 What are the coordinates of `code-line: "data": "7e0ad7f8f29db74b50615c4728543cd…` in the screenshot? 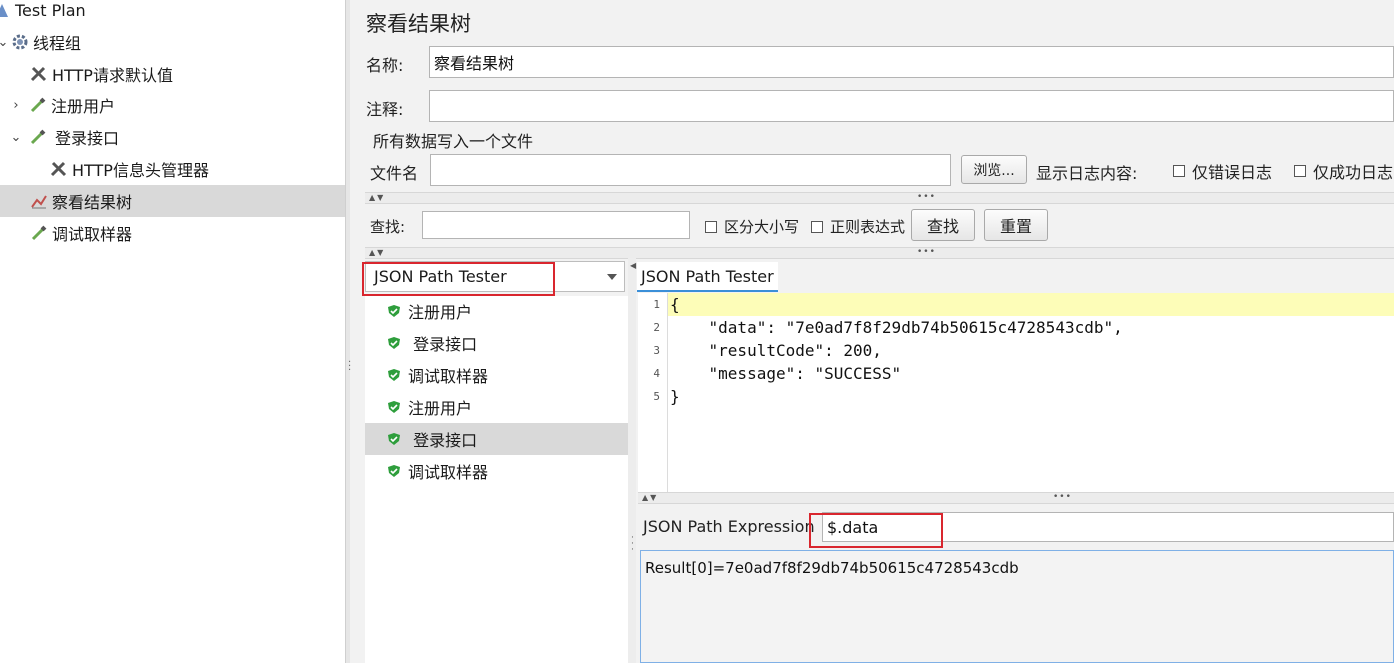 It's located at (896, 327).